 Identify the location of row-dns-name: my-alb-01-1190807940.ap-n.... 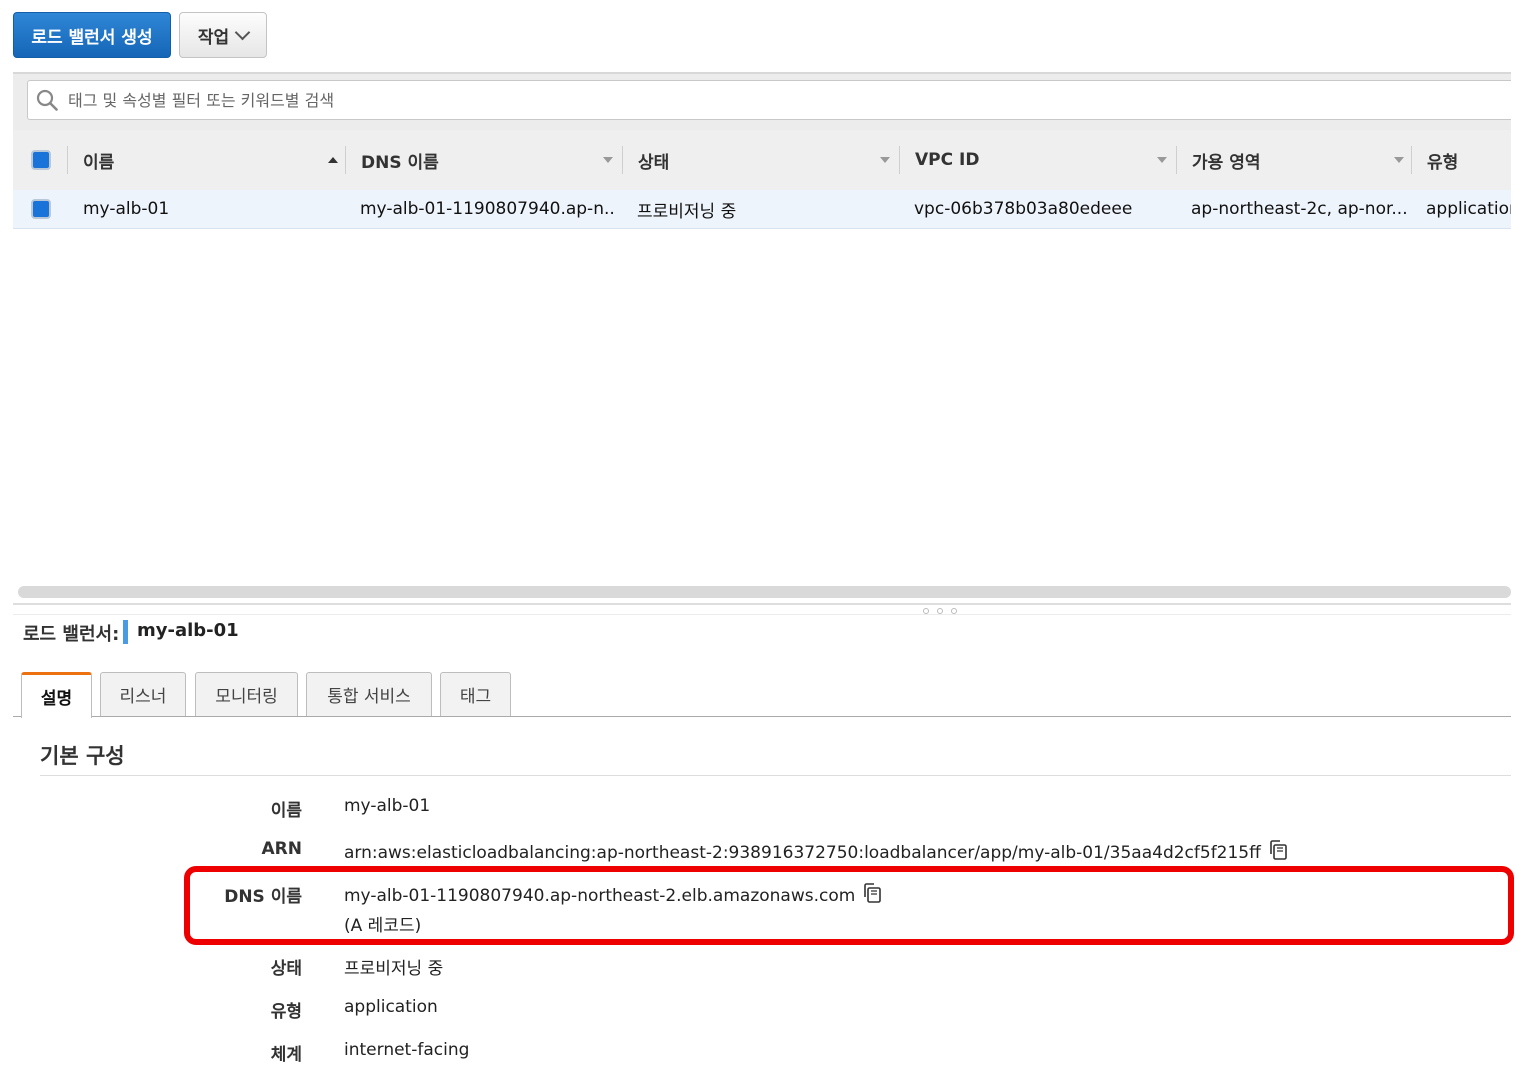
(487, 209).